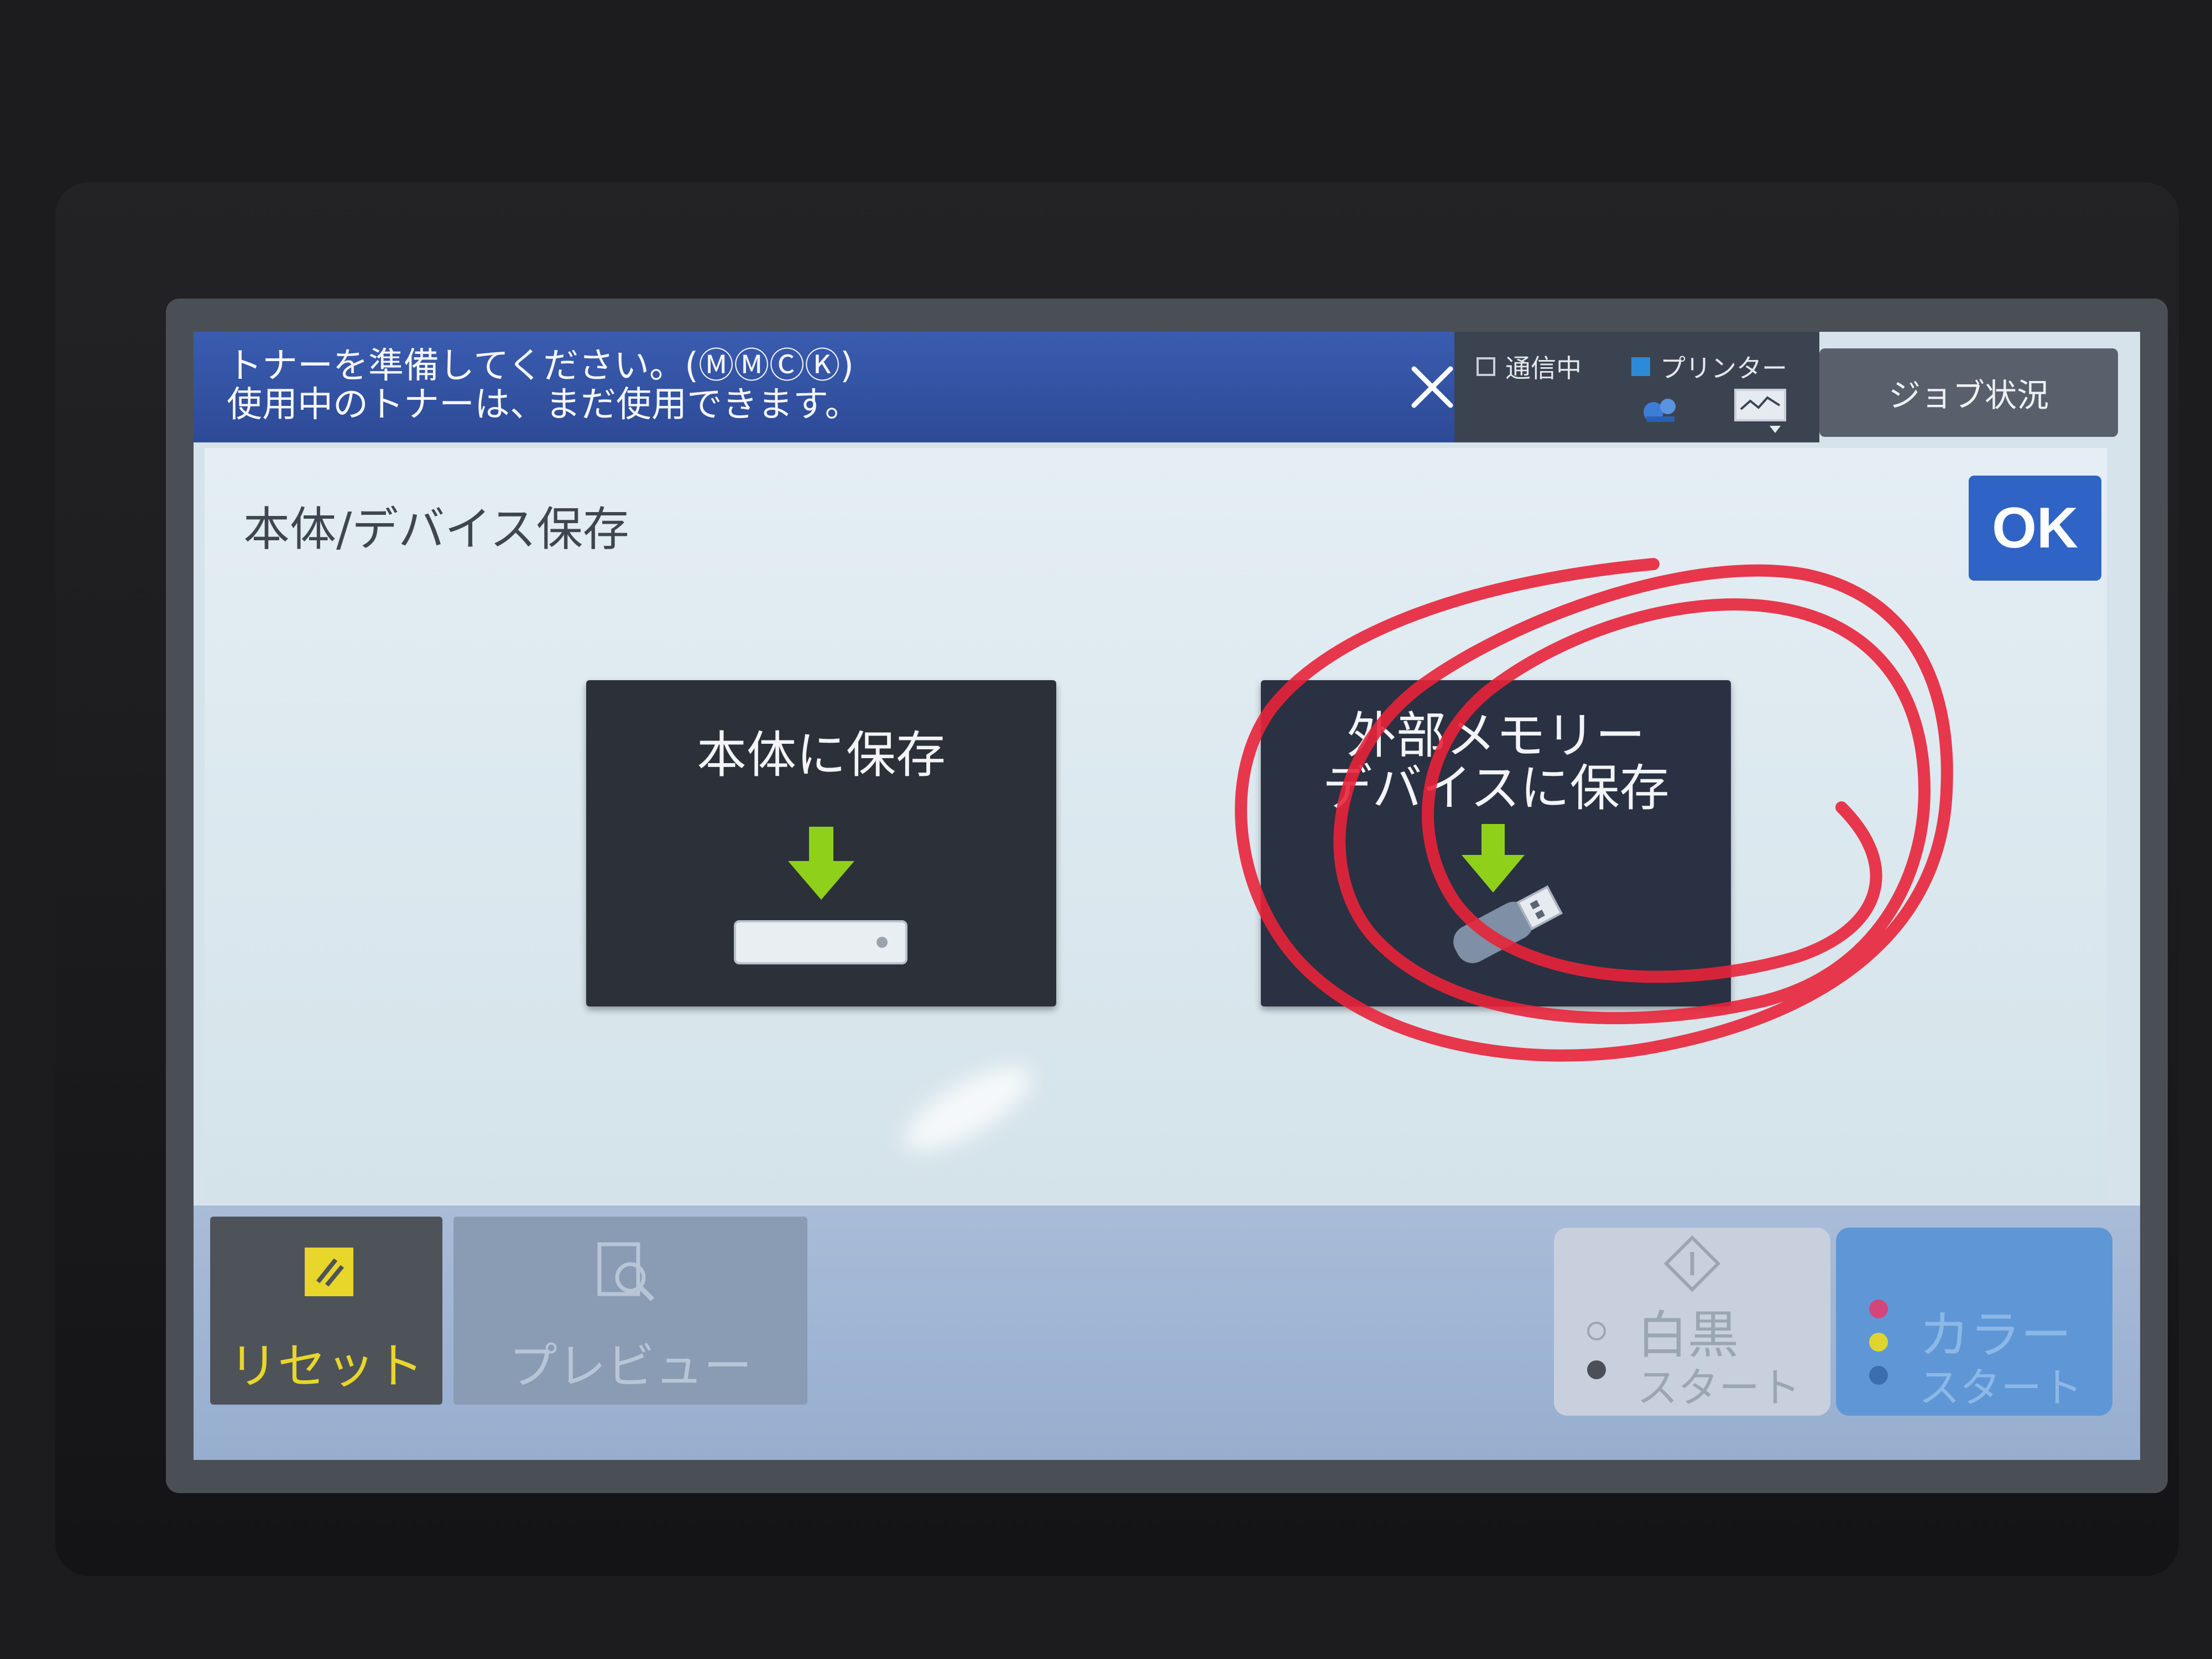 This screenshot has width=2212, height=1659. I want to click on yellow-dot, so click(1879, 1343).